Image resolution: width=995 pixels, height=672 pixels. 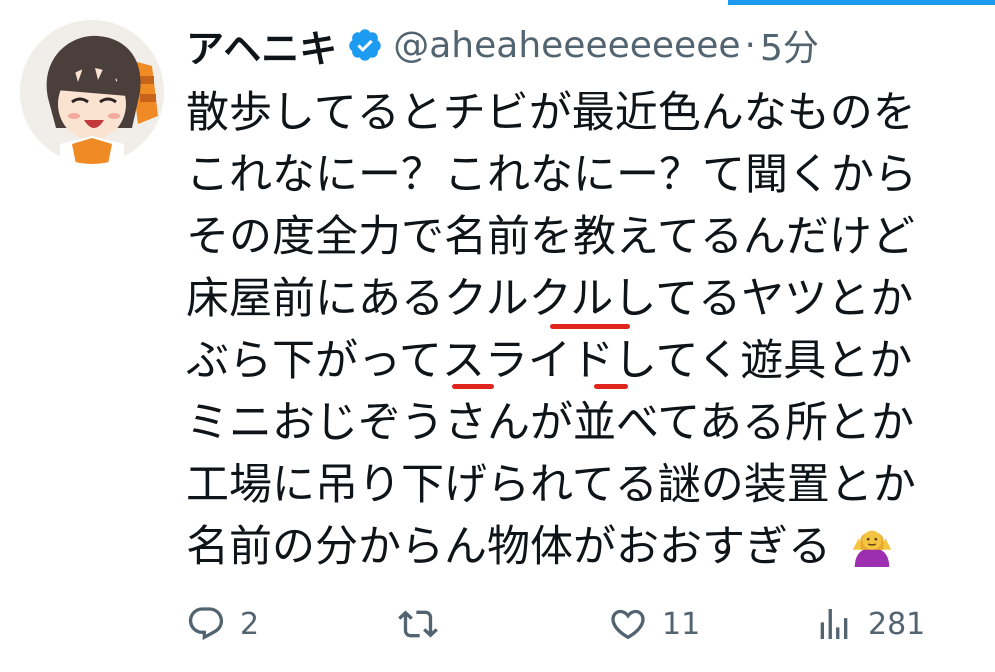 What do you see at coordinates (834, 624) in the screenshot?
I see `views-chart-icon` at bounding box center [834, 624].